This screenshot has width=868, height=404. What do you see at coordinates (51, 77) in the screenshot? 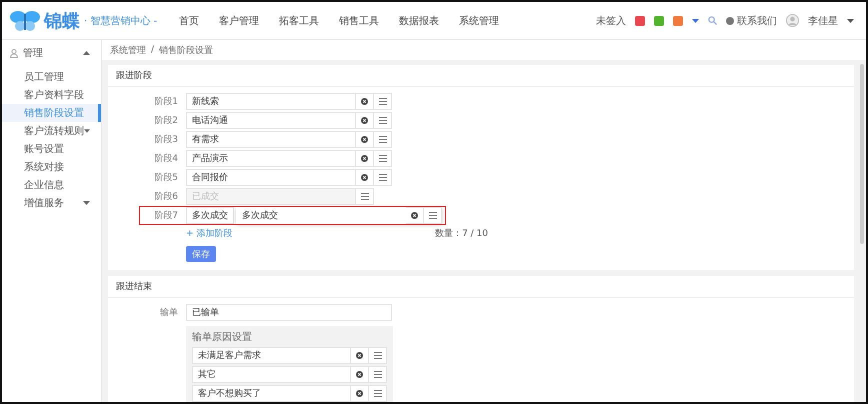
I see `sidebar-item: 员工管理` at bounding box center [51, 77].